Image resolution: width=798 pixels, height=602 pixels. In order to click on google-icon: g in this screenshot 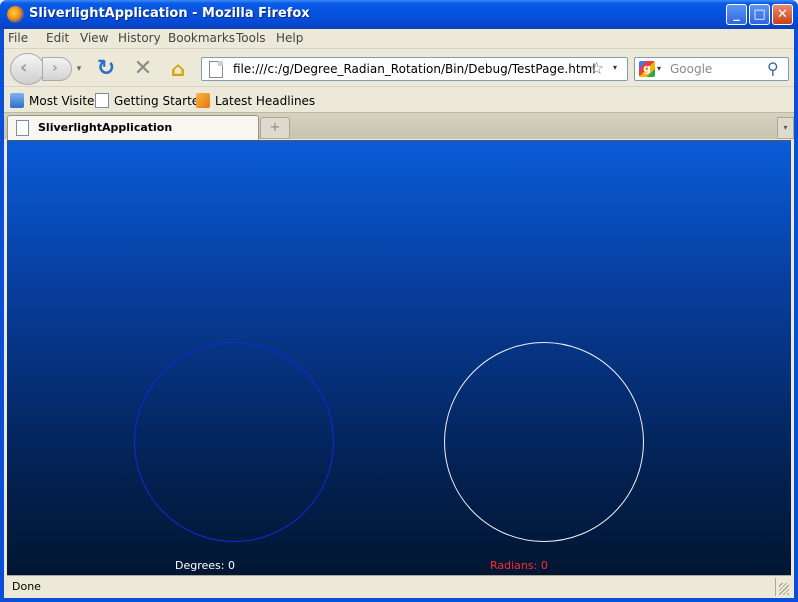, I will do `click(647, 69)`.